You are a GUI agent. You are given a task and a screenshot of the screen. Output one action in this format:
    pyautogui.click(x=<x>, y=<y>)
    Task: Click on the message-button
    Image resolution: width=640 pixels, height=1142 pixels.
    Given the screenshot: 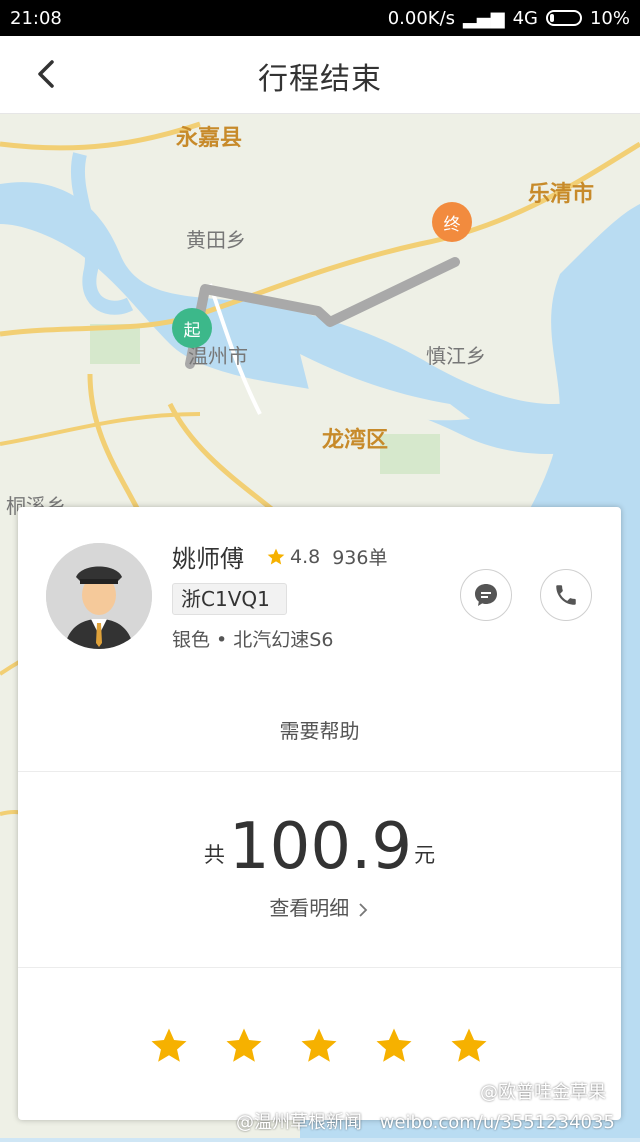 What is the action you would take?
    pyautogui.click(x=486, y=595)
    